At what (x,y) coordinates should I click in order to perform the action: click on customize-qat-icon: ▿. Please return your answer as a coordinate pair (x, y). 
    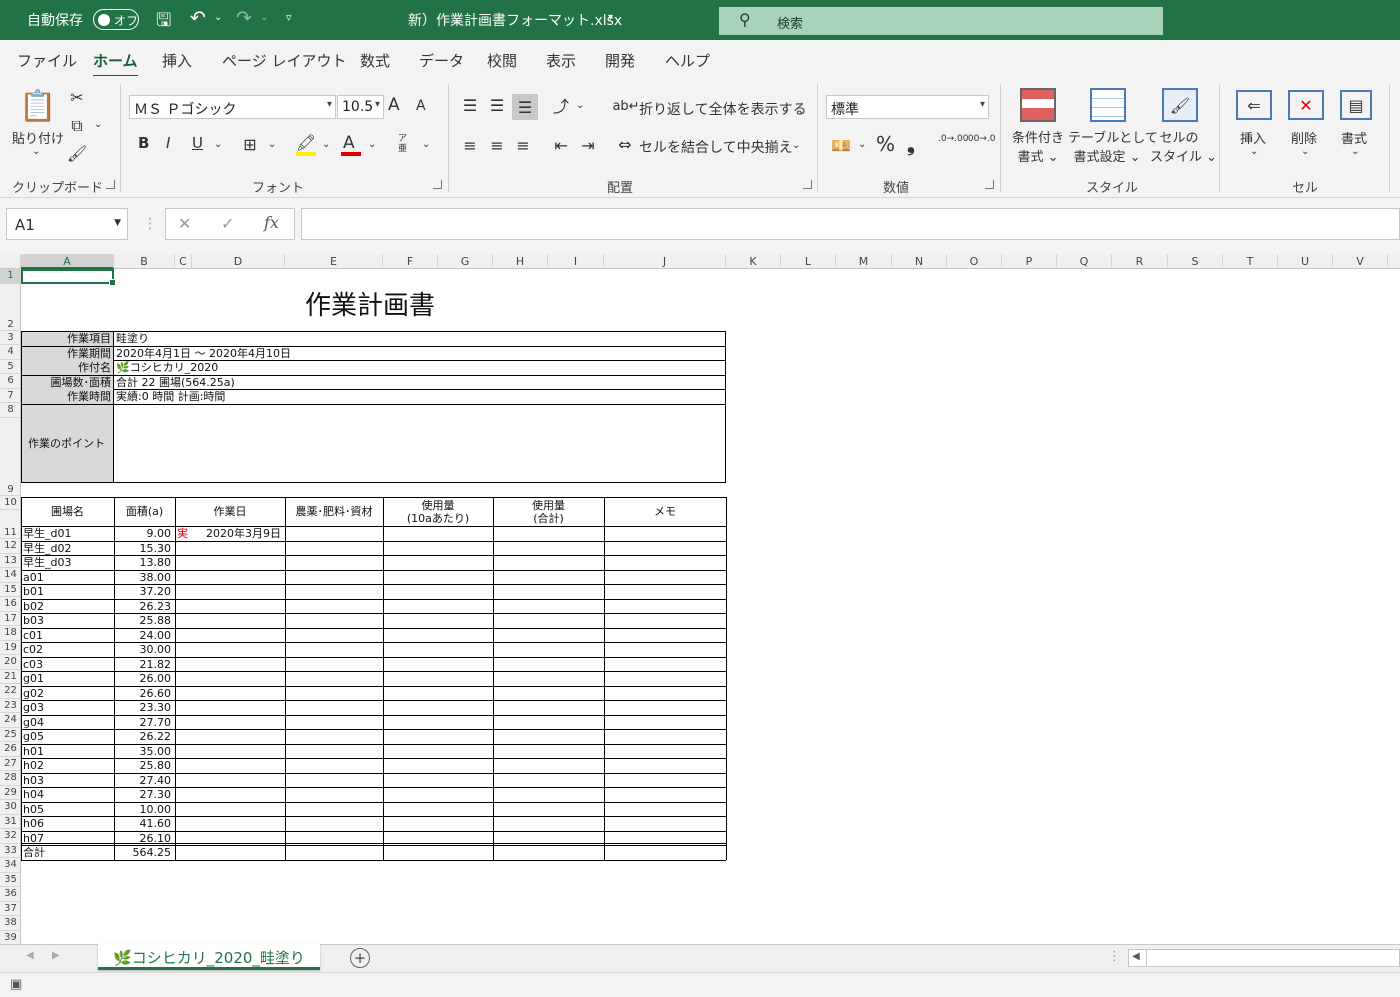
    Looking at the image, I should click on (289, 17).